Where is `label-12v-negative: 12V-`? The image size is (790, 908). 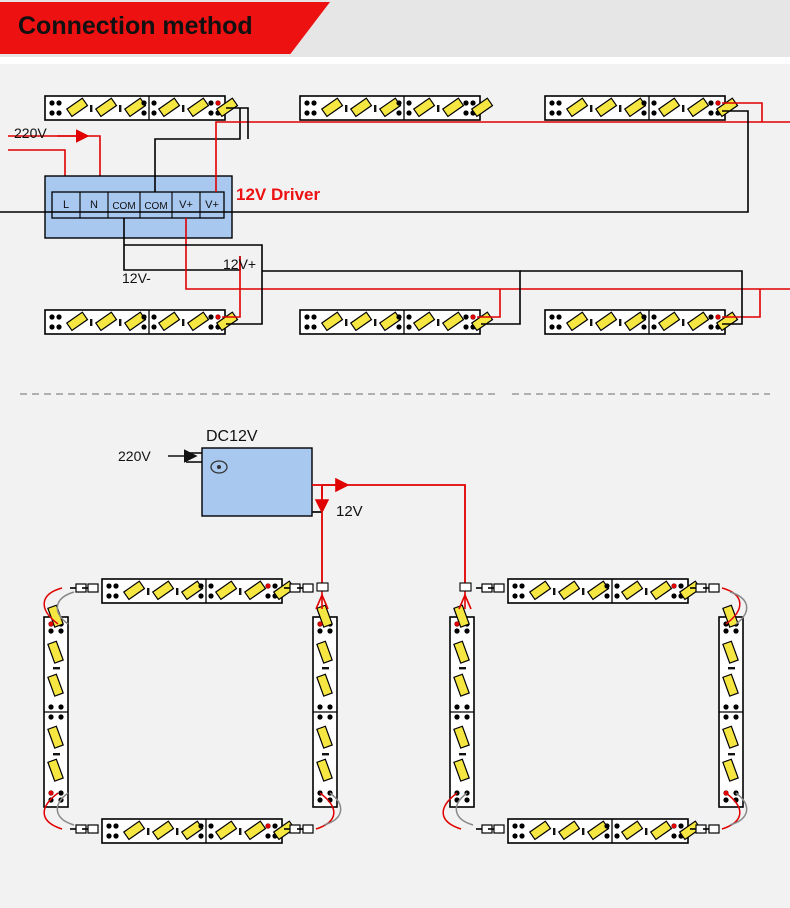
label-12v-negative: 12V- is located at coordinates (136, 278).